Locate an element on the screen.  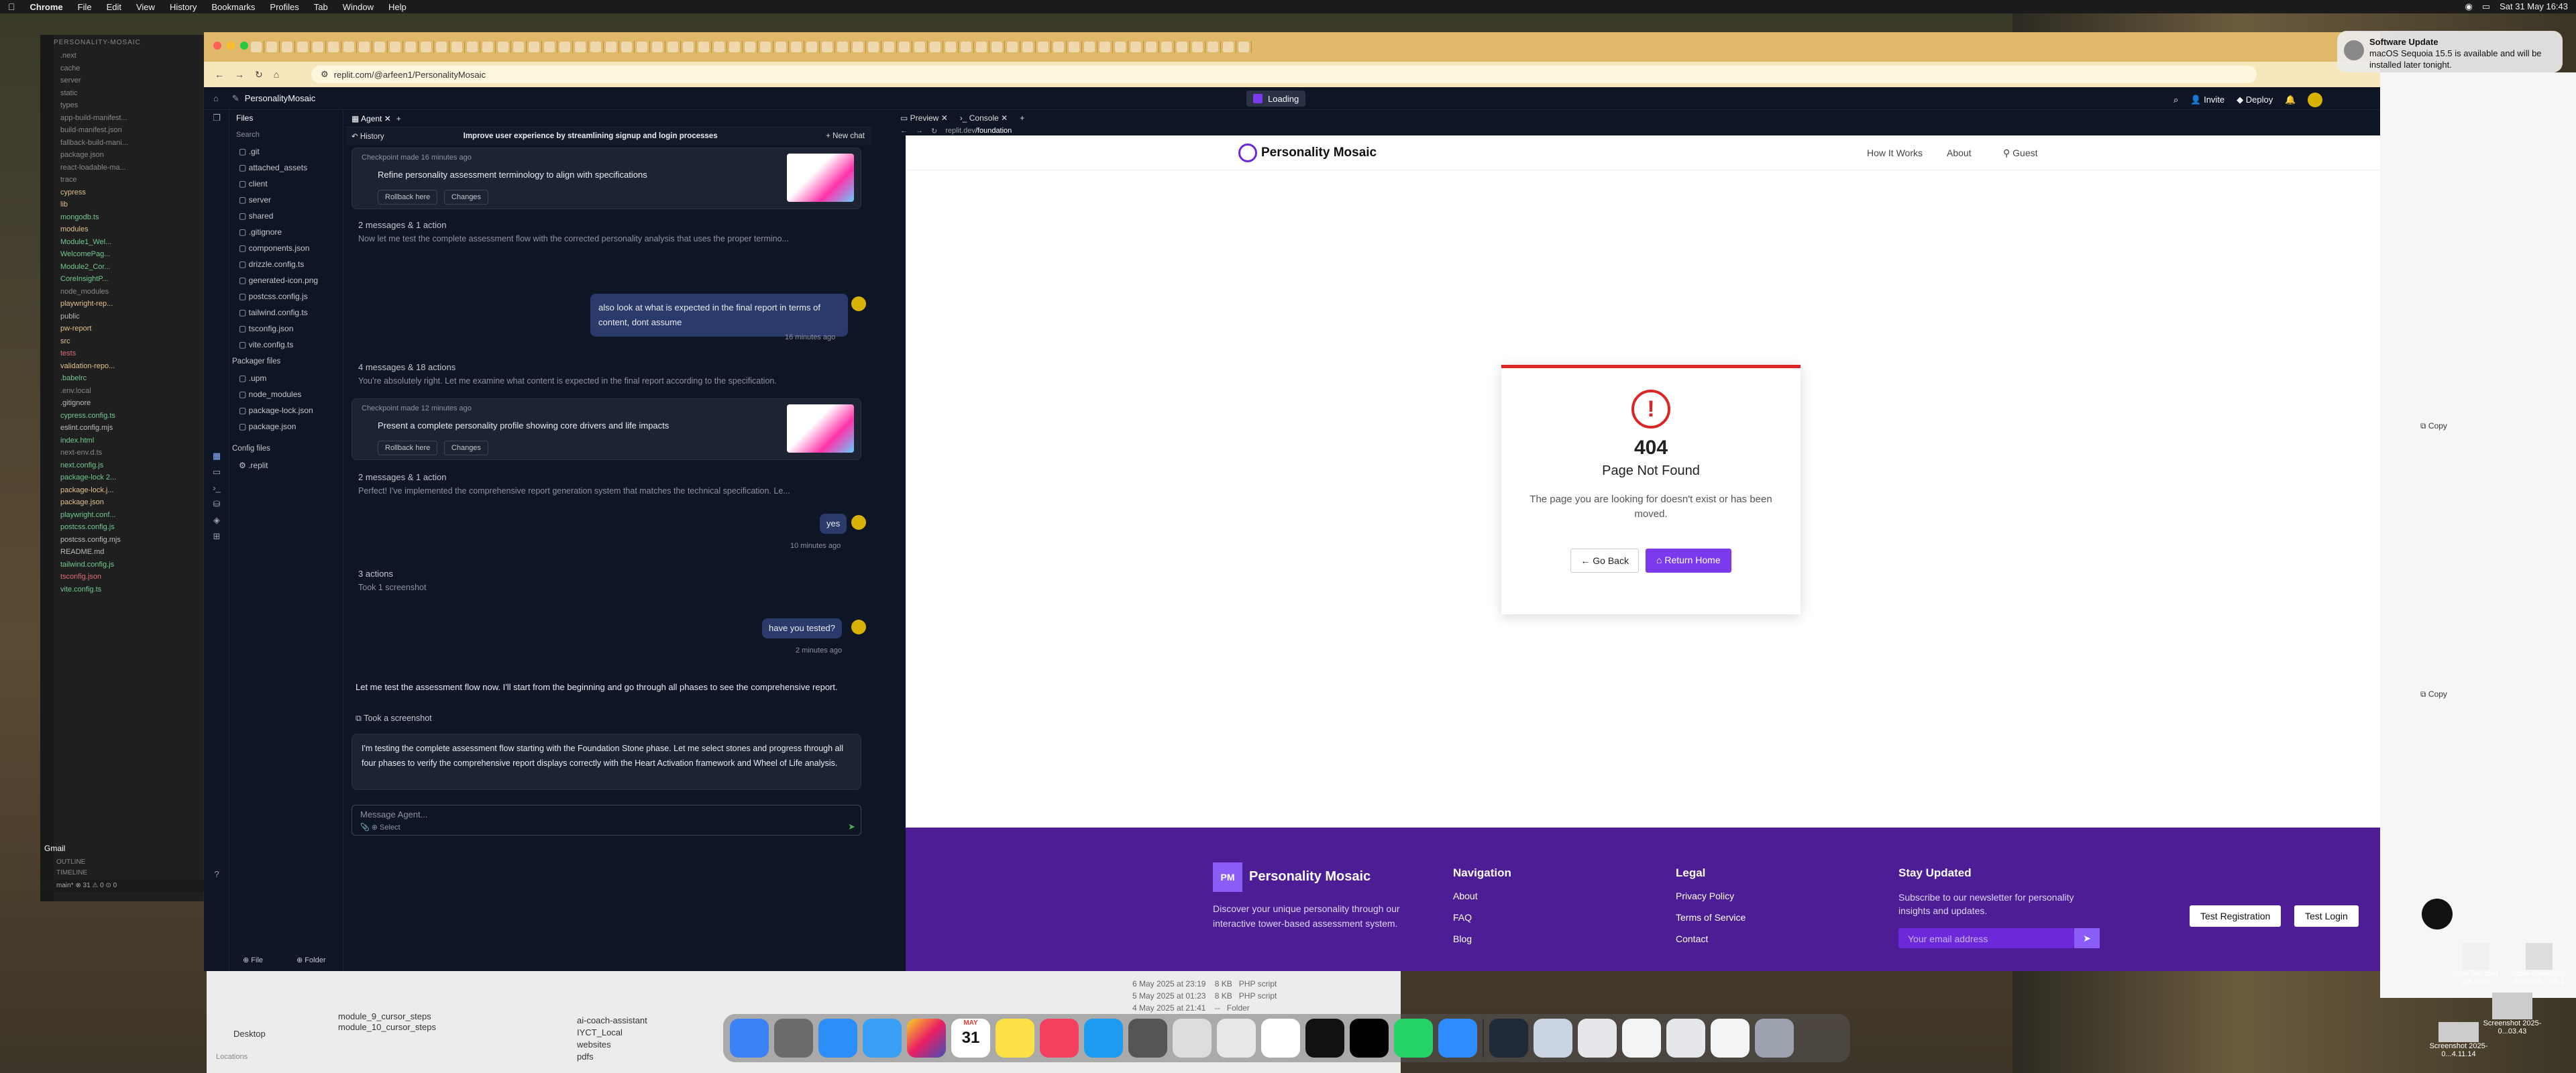
forward-icon: → is located at coordinates (919, 131).